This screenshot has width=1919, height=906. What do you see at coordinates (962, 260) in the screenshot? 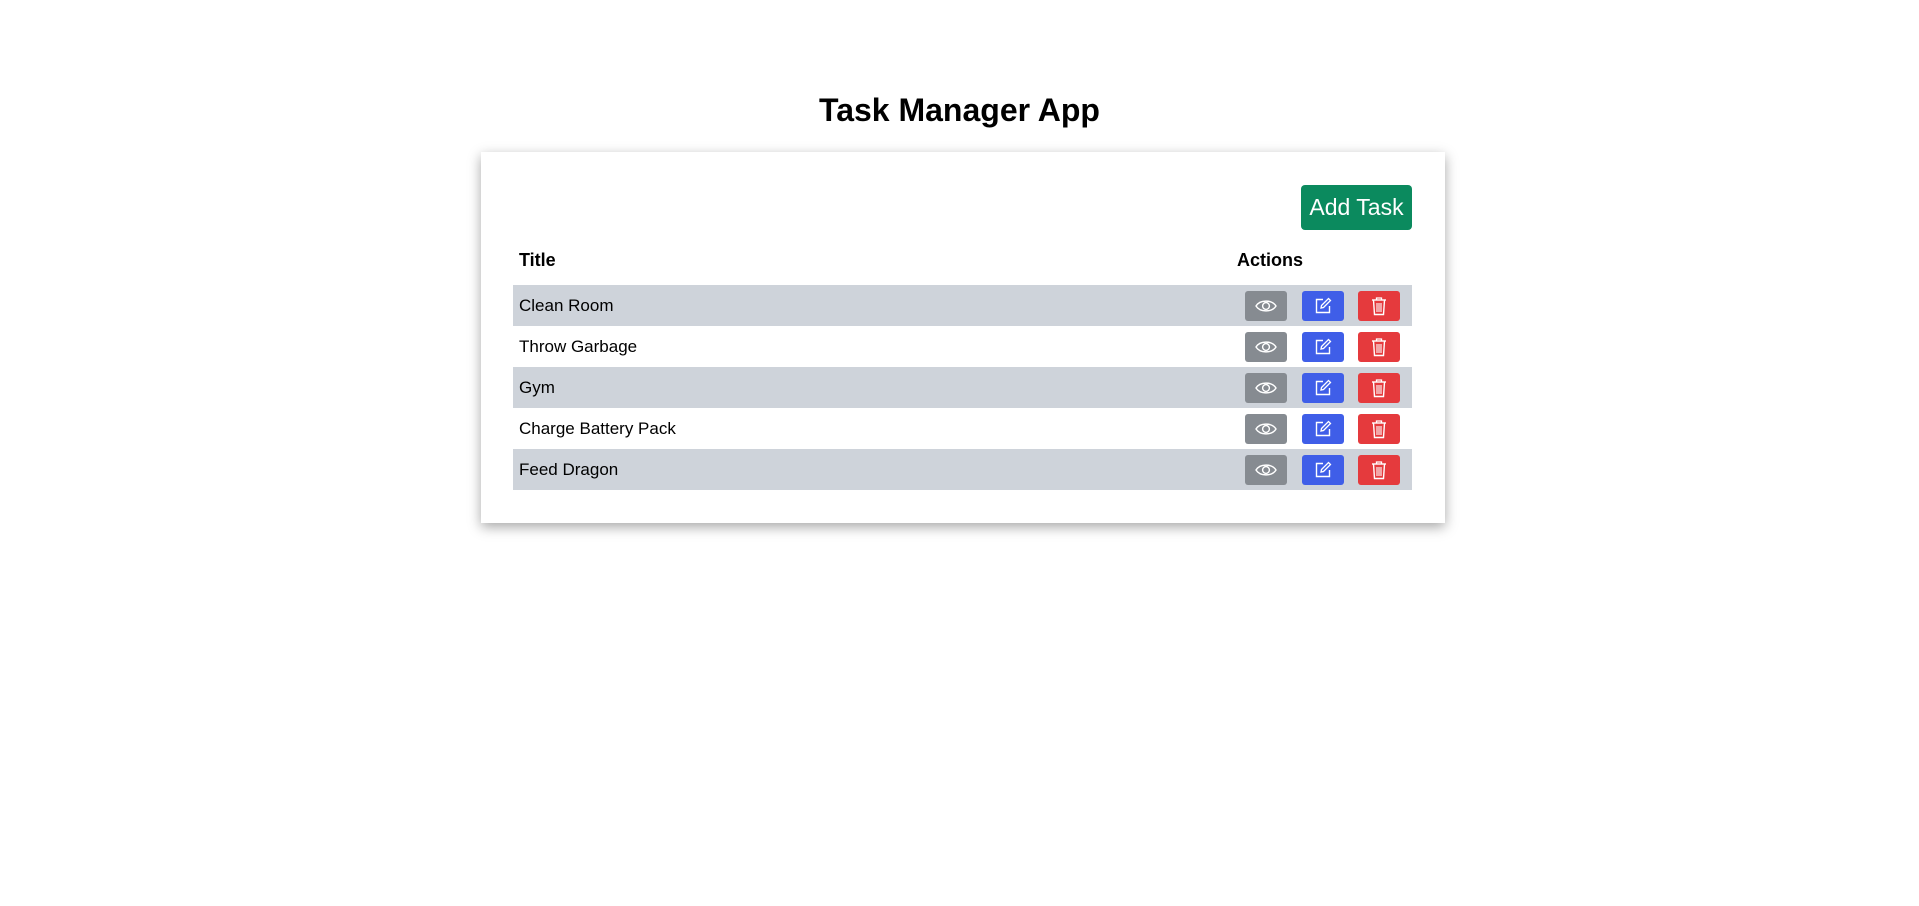
I see `table-header: Title Actions` at bounding box center [962, 260].